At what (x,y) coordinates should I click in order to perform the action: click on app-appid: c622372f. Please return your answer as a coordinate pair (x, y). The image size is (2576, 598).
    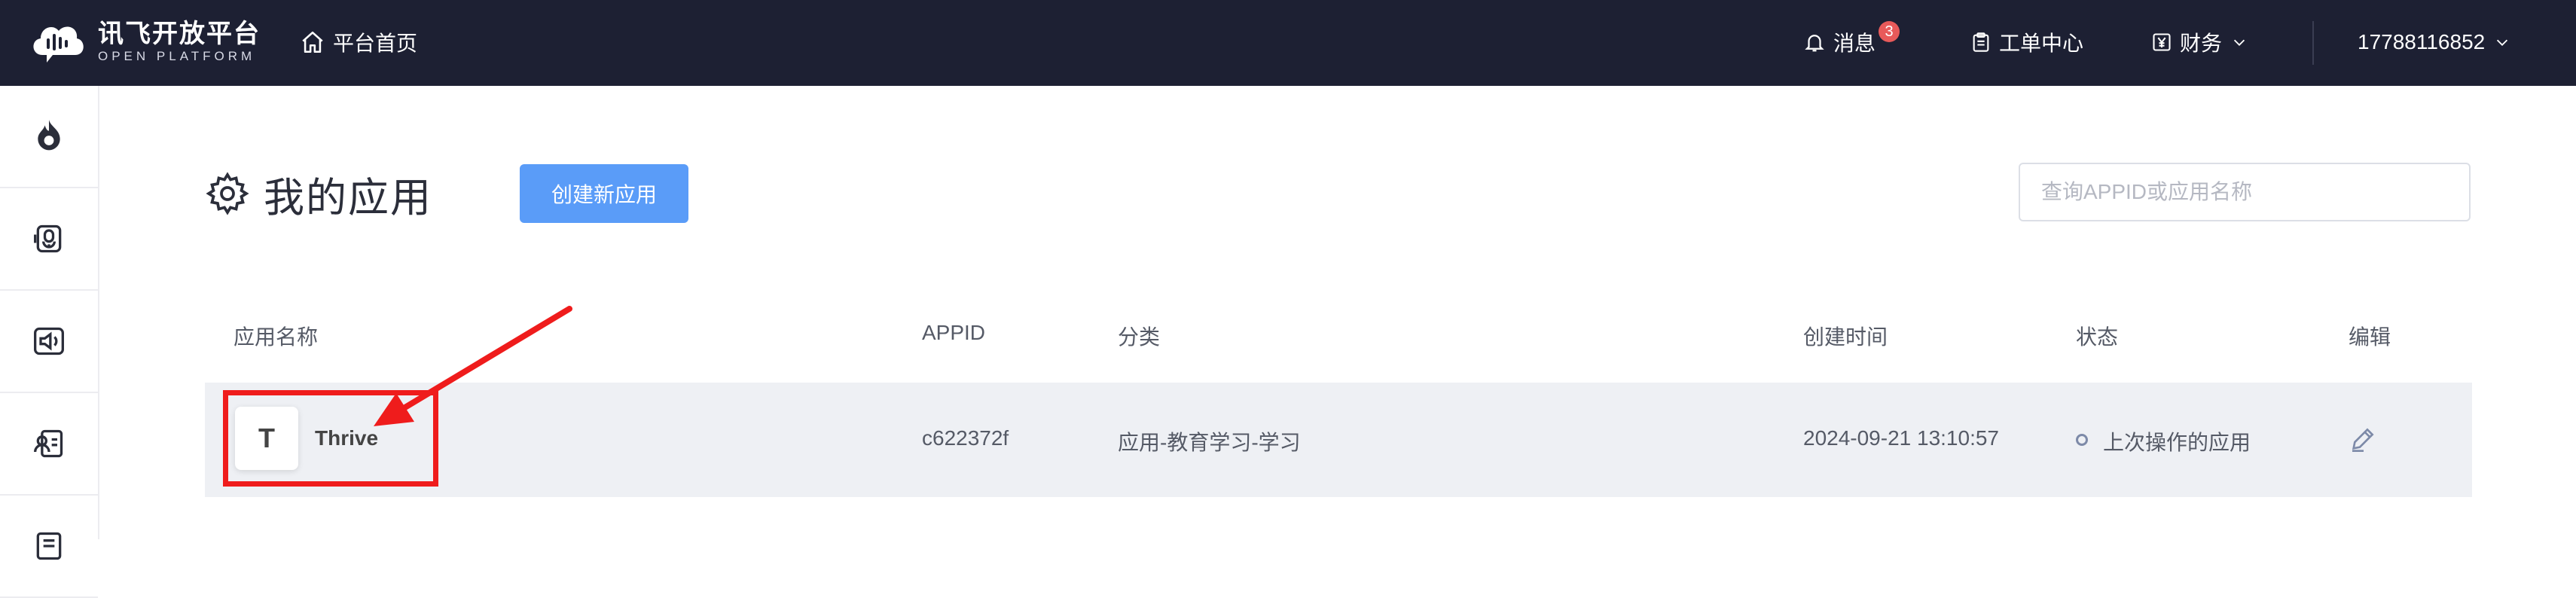
    Looking at the image, I should click on (966, 438).